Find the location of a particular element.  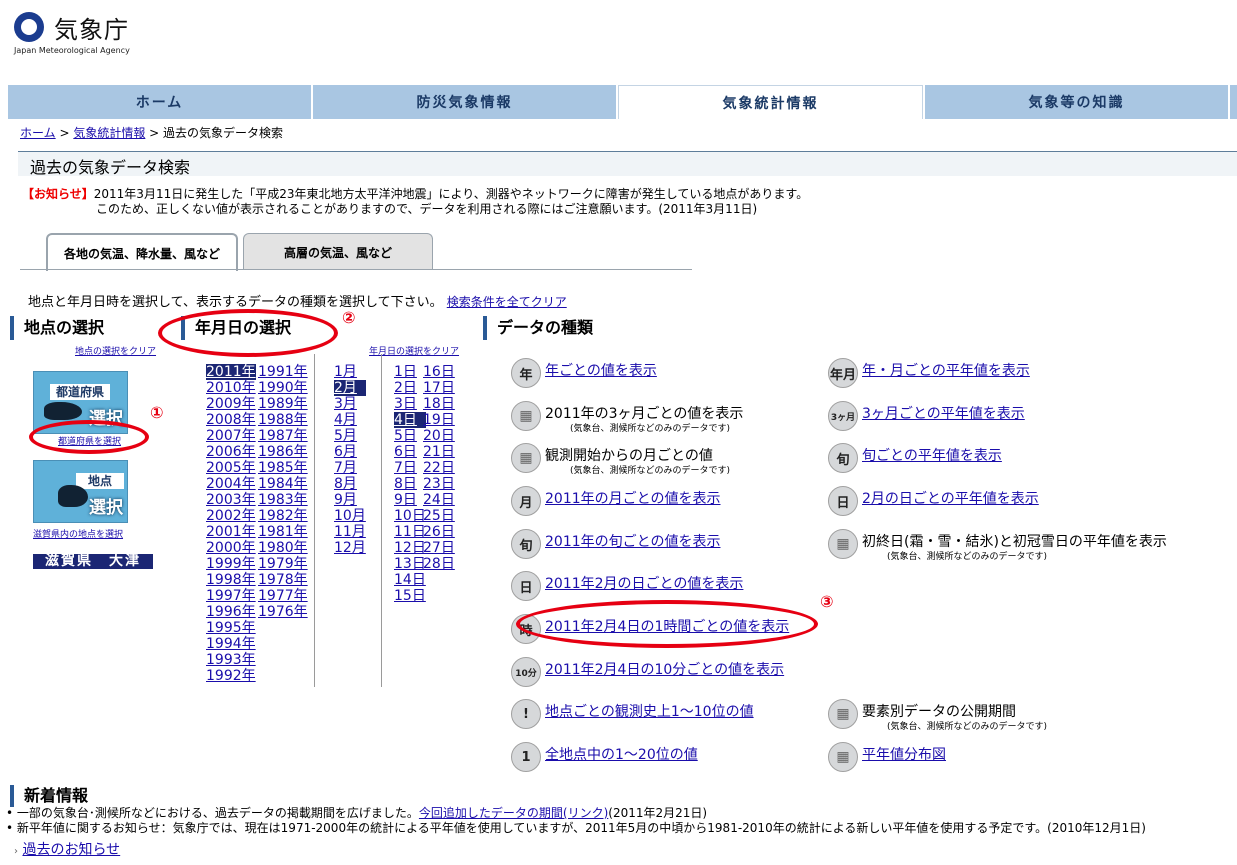

month-option: 9月 is located at coordinates (350, 500).